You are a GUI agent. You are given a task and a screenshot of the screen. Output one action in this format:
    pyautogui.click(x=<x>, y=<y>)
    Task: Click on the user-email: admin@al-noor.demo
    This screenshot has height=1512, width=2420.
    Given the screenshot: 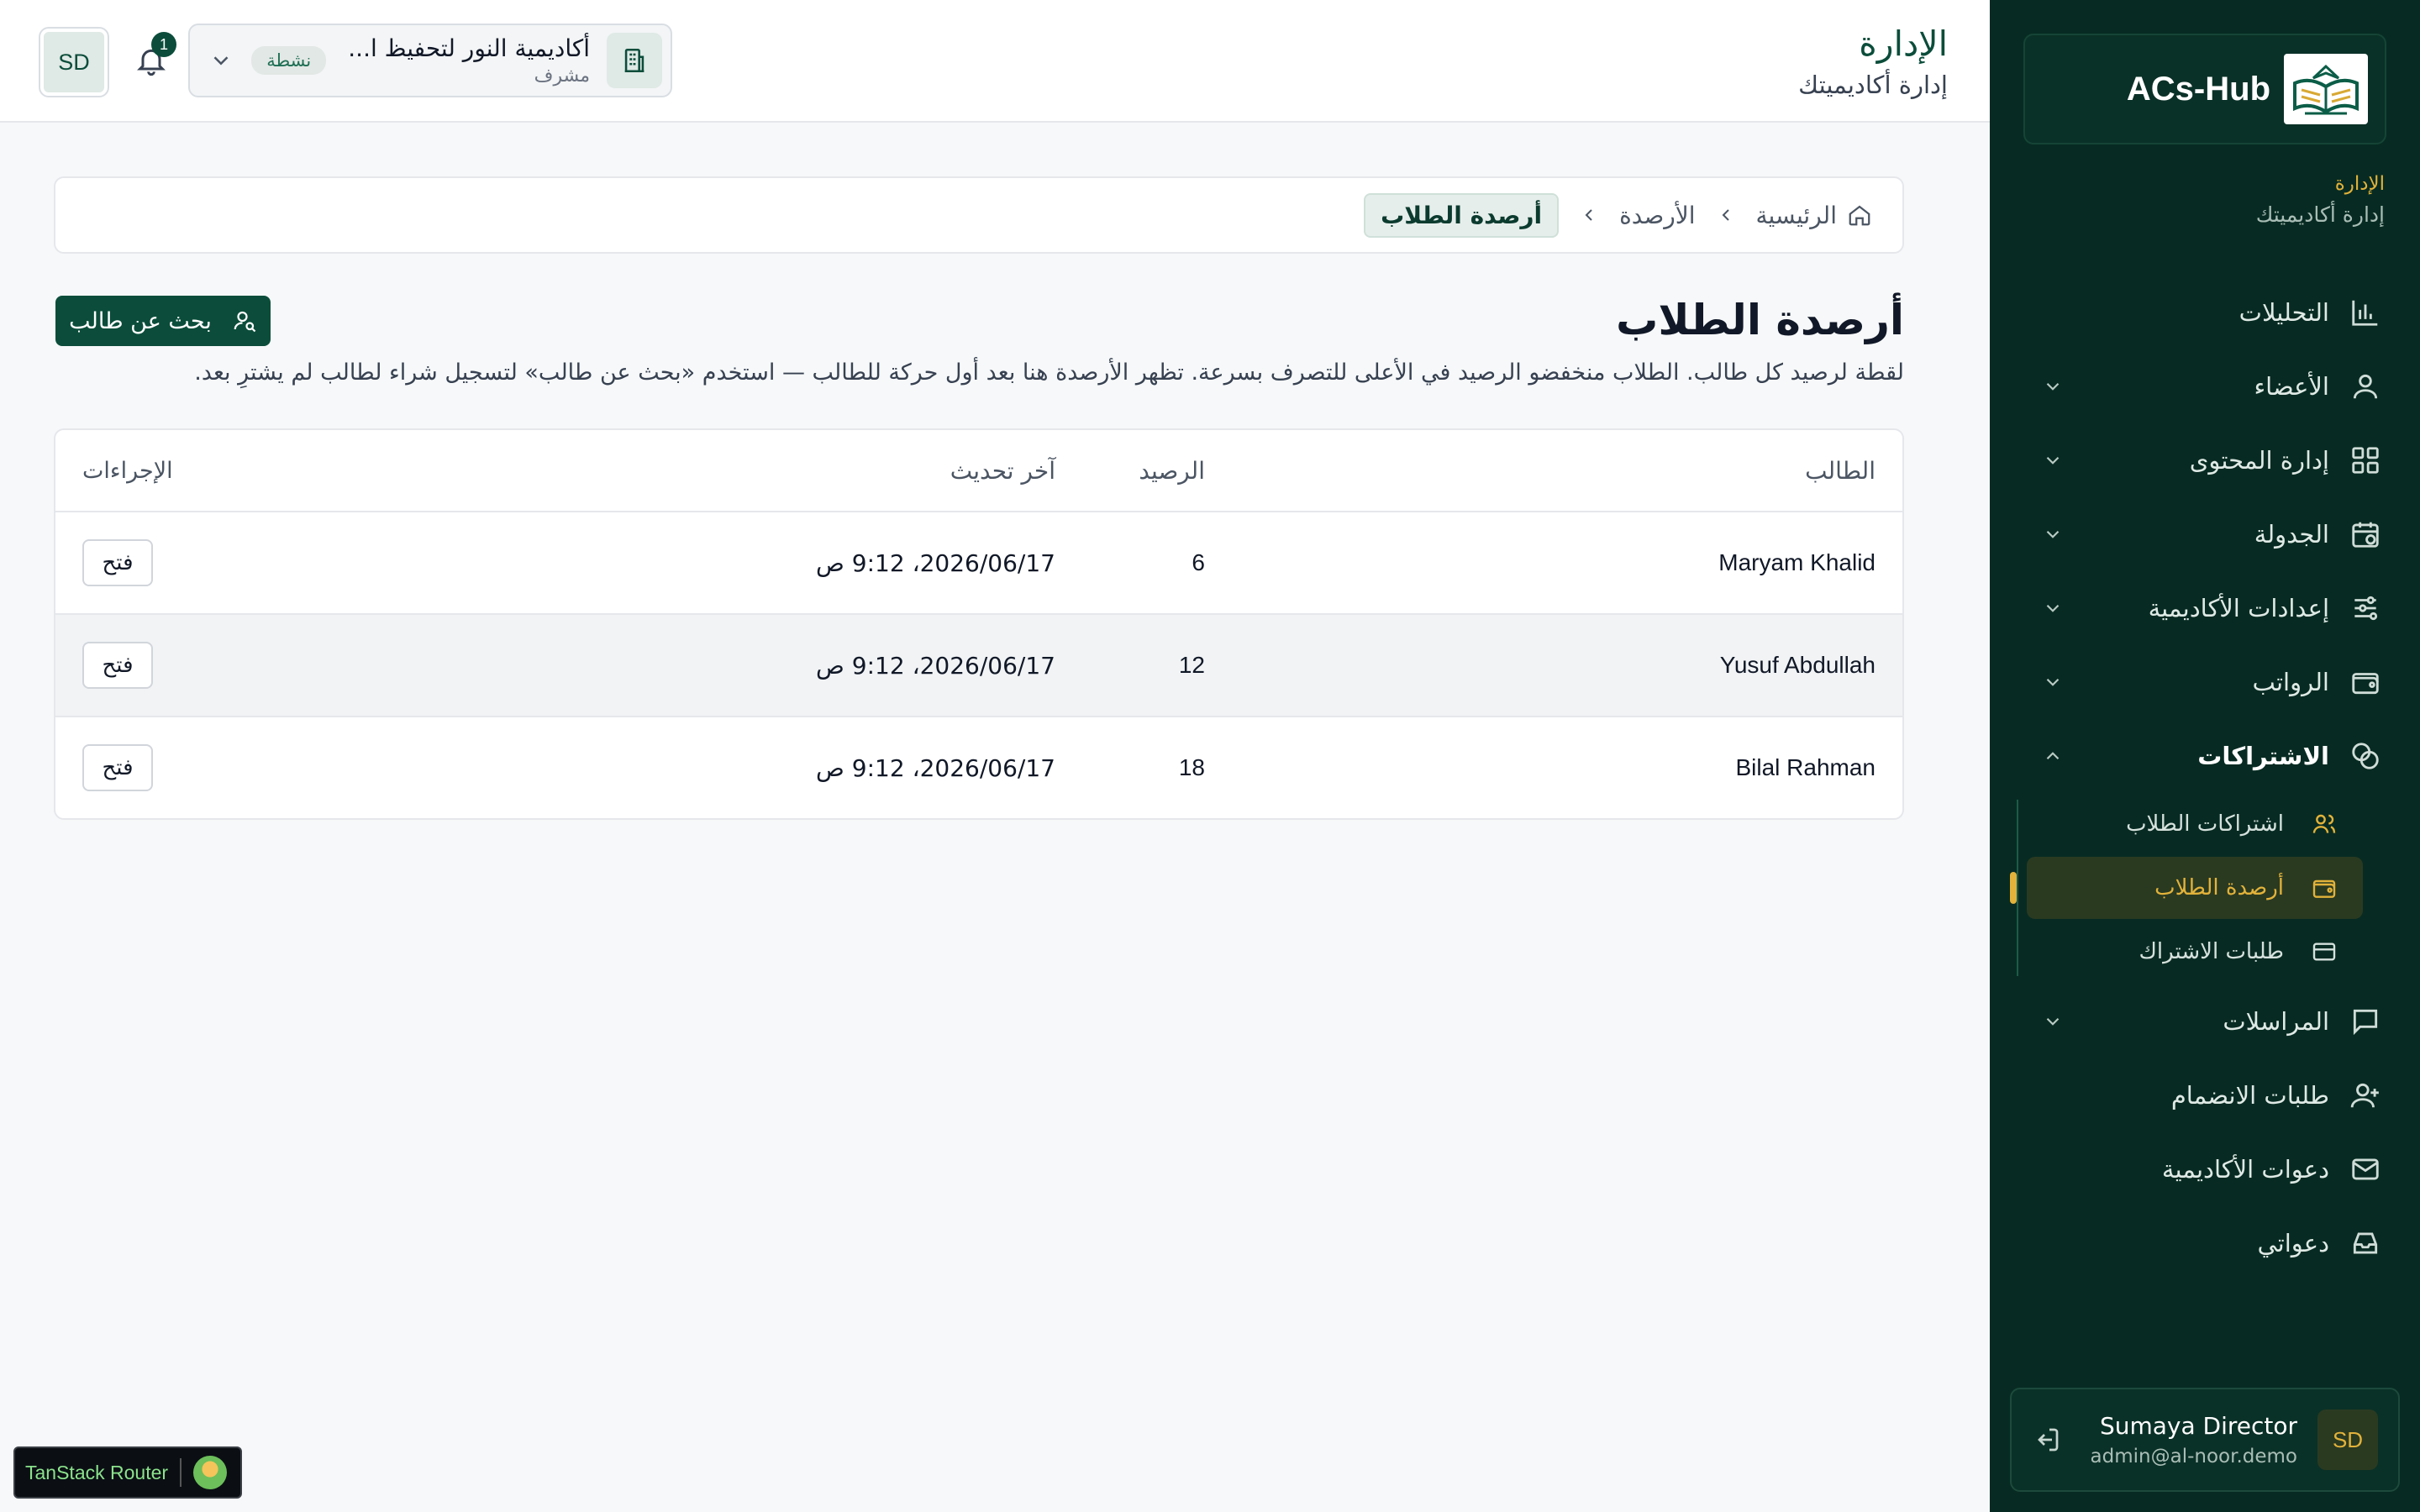 What is the action you would take?
    pyautogui.click(x=2193, y=1456)
    